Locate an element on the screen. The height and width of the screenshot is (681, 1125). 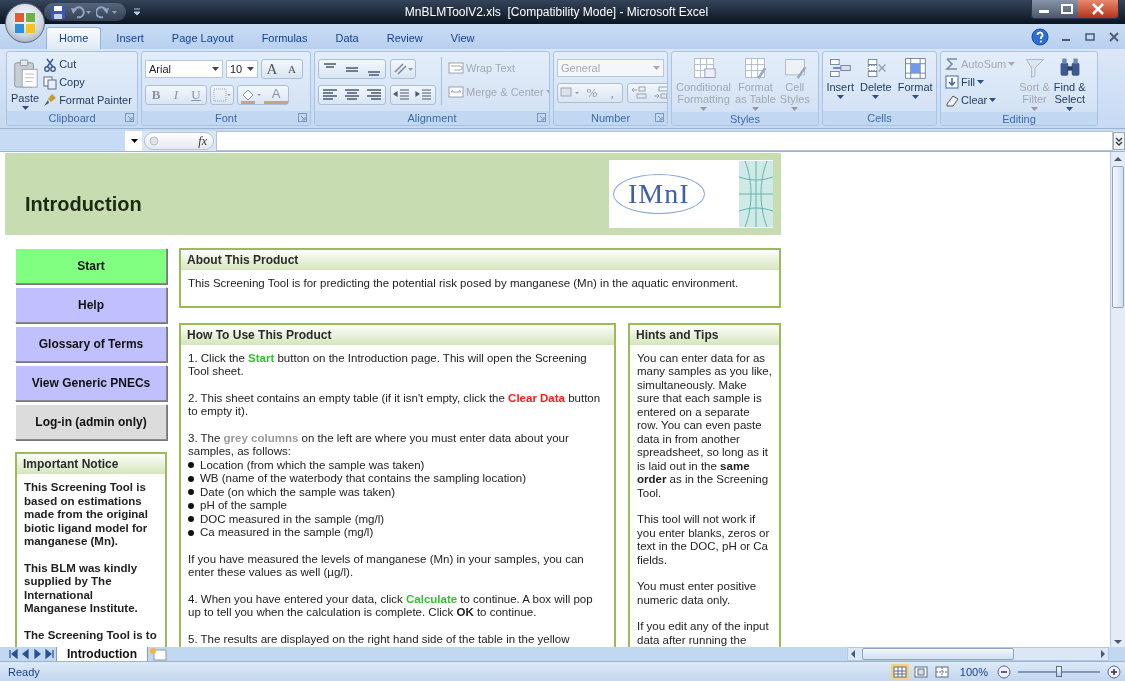
list-item-text: Location (from which the sample was taken) is located at coordinates (312, 465).